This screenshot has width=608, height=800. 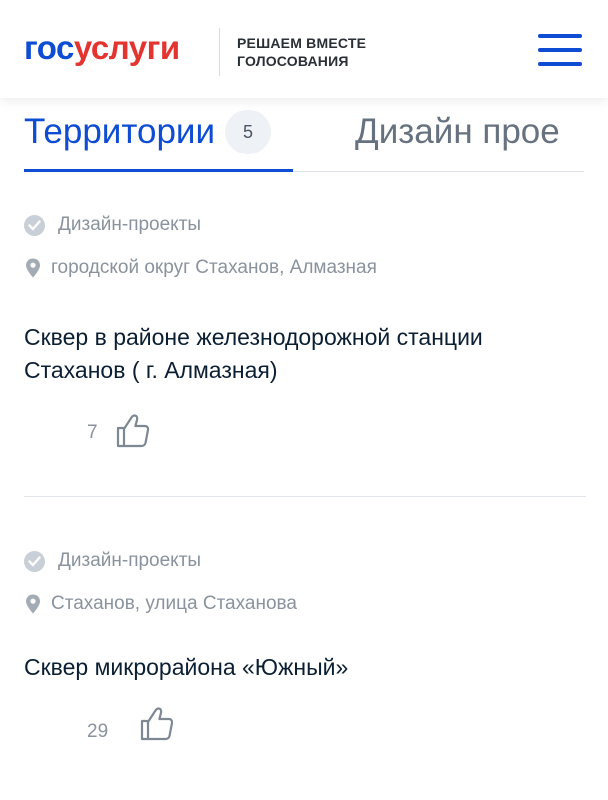 I want to click on logo-part-gos: гос, so click(x=49, y=47).